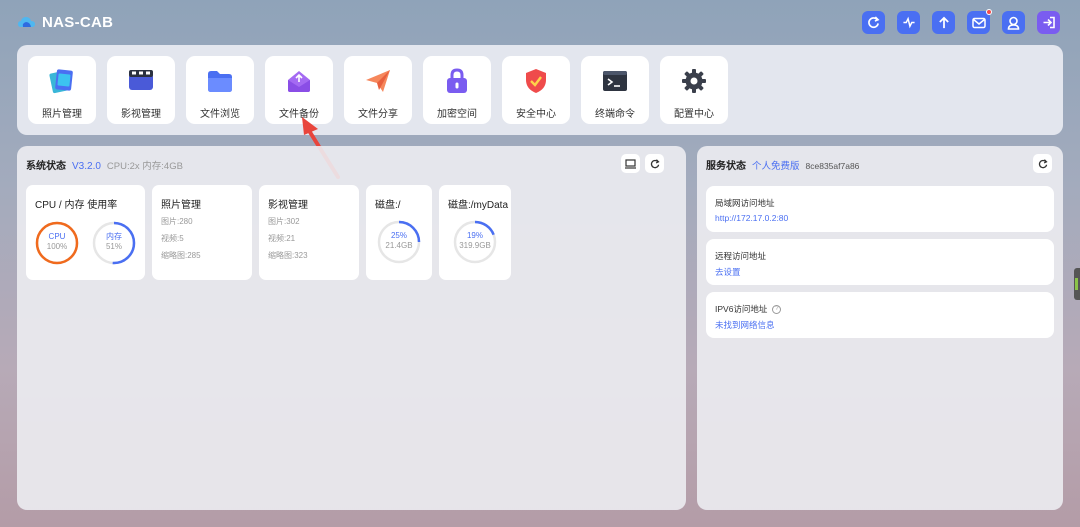 The width and height of the screenshot is (1080, 527). I want to click on card-title: 影视管理, so click(288, 205).